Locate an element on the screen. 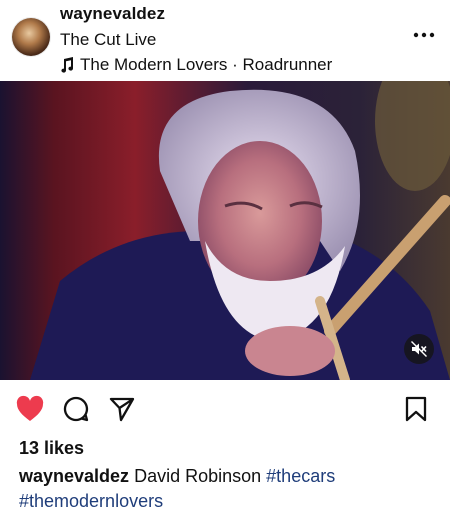 The width and height of the screenshot is (450, 514). mute-icon is located at coordinates (419, 349).